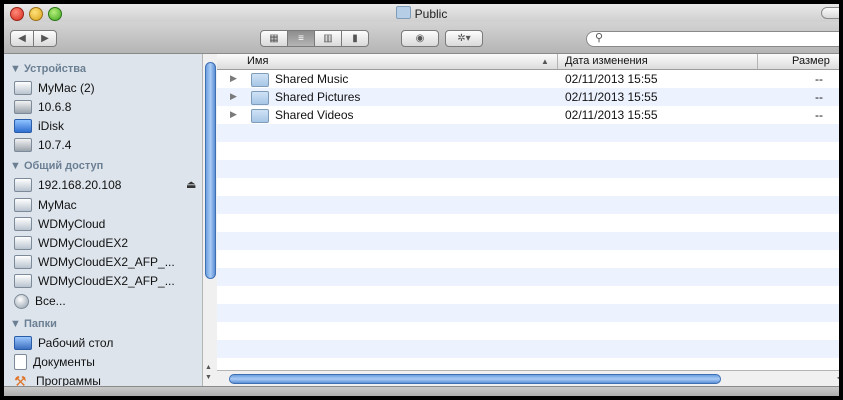  I want to click on window-title: Public, so click(421, 13).